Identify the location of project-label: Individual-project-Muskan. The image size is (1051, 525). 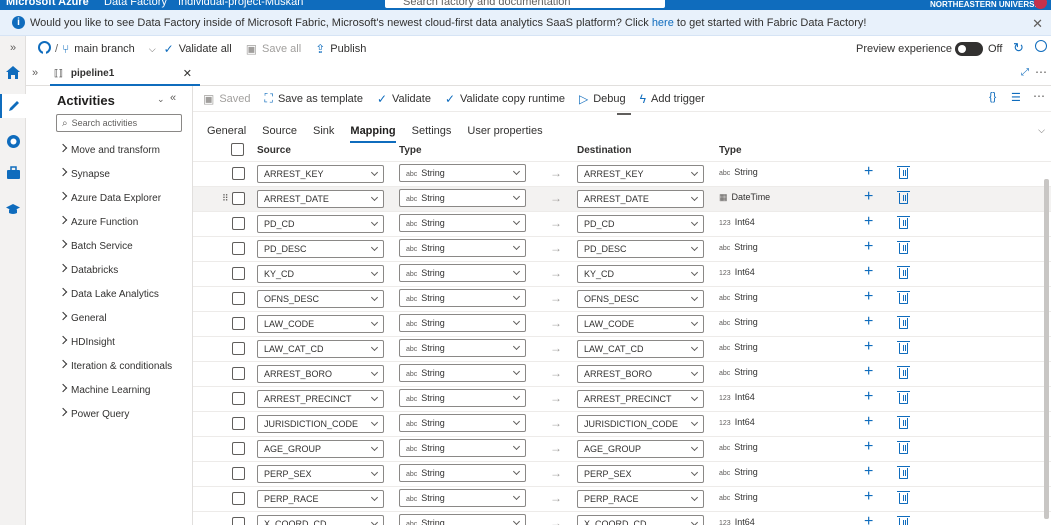
(240, 4).